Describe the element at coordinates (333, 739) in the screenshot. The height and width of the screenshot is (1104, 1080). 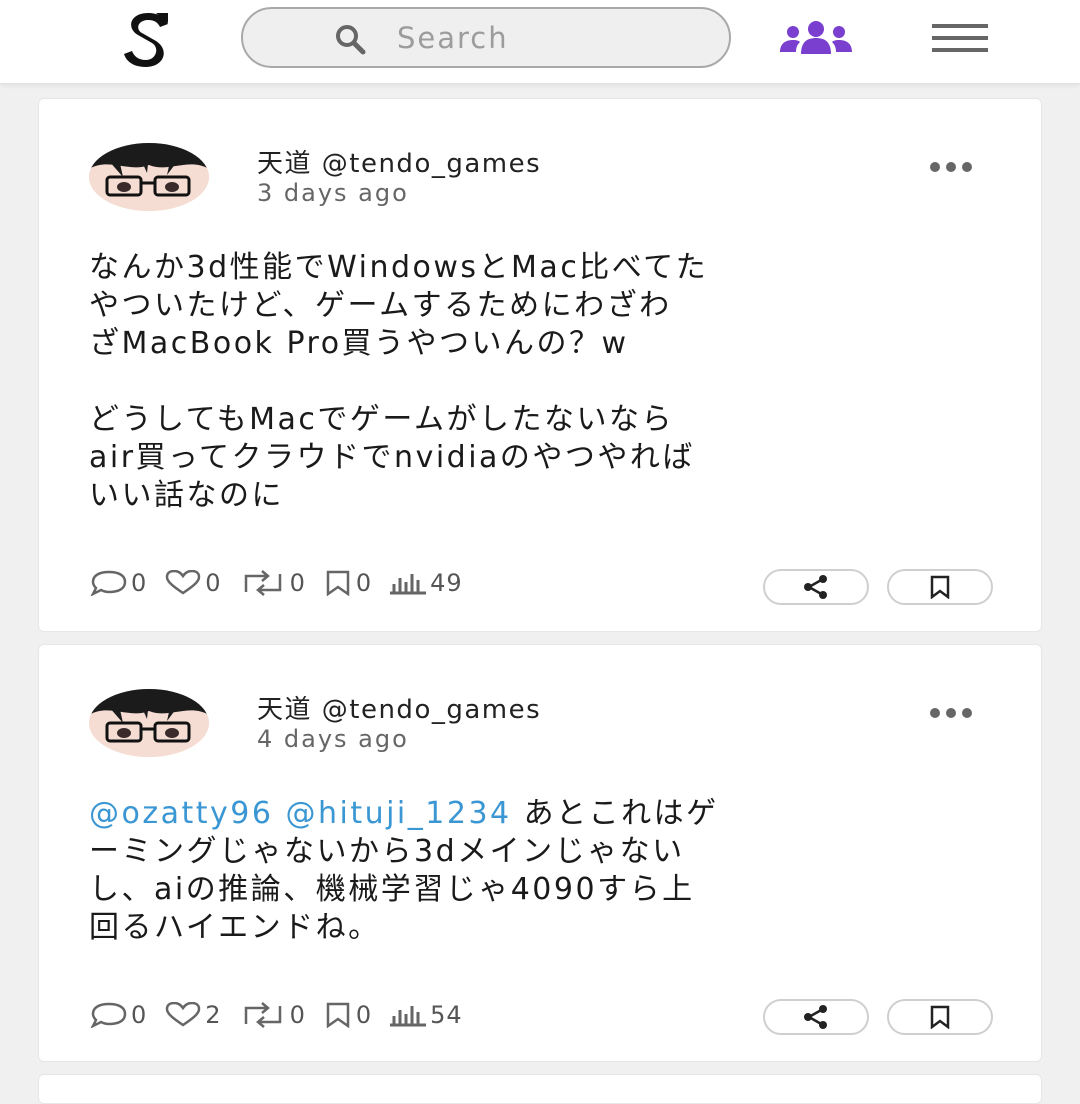
I see `post-timestamp: 4 days ago` at that location.